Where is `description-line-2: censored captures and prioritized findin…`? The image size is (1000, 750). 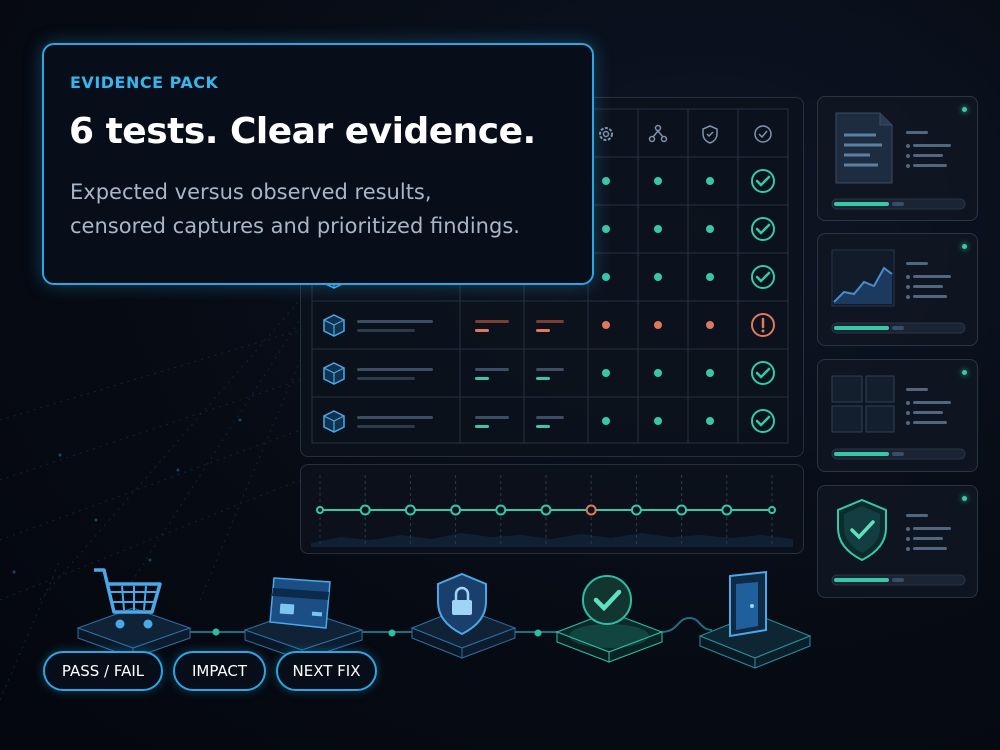 description-line-2: censored captures and prioritized findin… is located at coordinates (295, 226).